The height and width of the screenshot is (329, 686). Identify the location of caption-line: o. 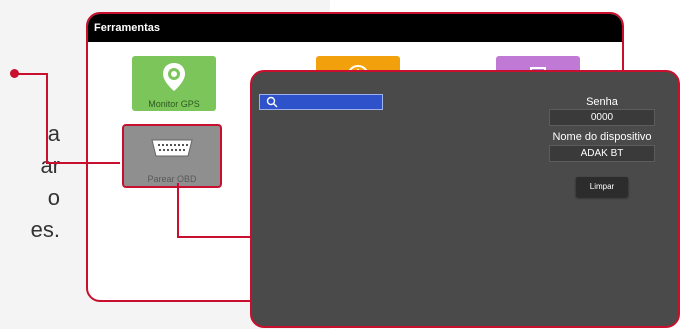
(53, 197).